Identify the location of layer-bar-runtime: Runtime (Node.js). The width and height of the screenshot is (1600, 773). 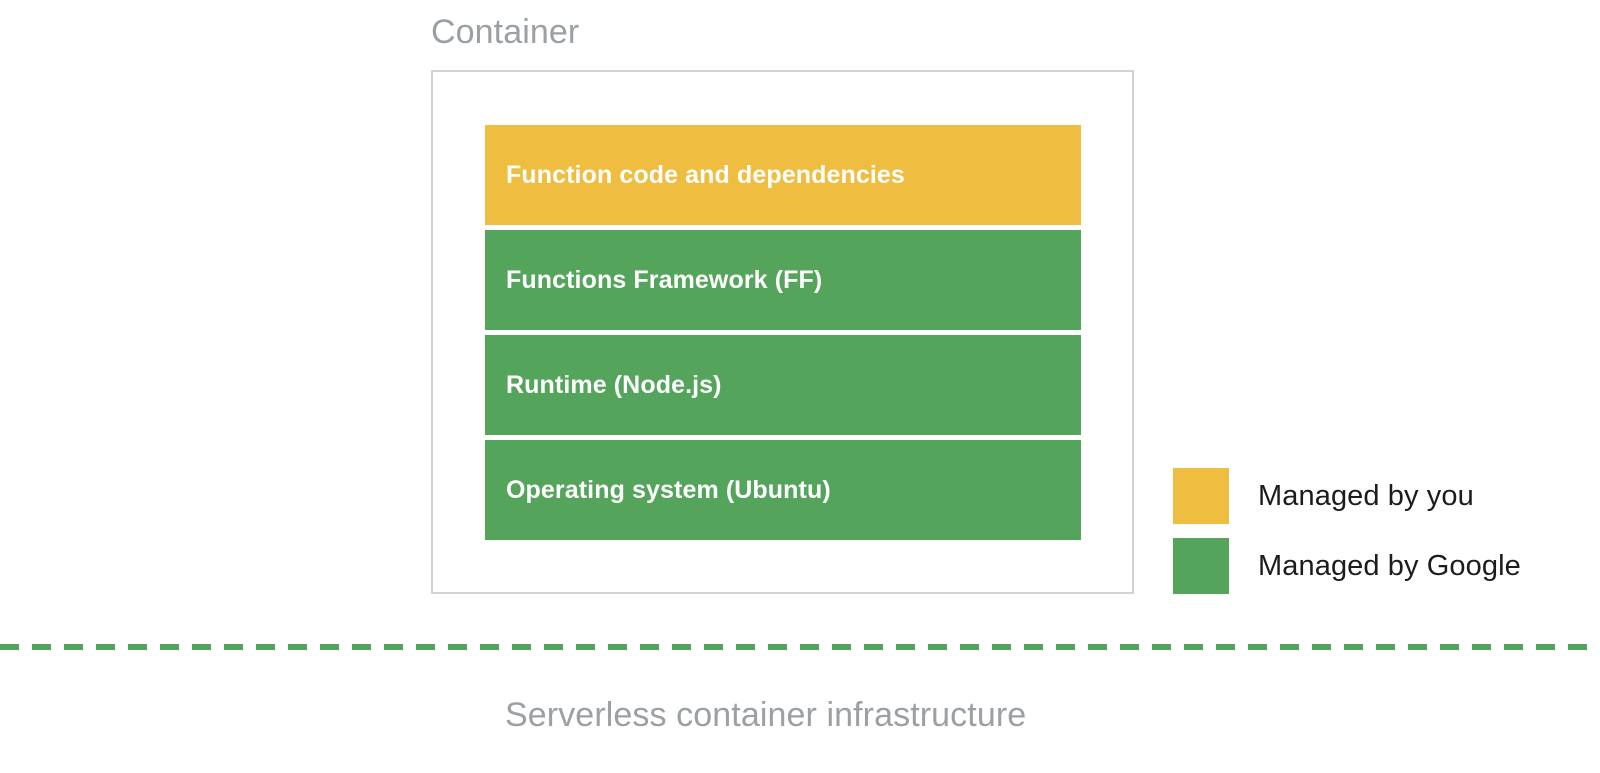
(783, 385).